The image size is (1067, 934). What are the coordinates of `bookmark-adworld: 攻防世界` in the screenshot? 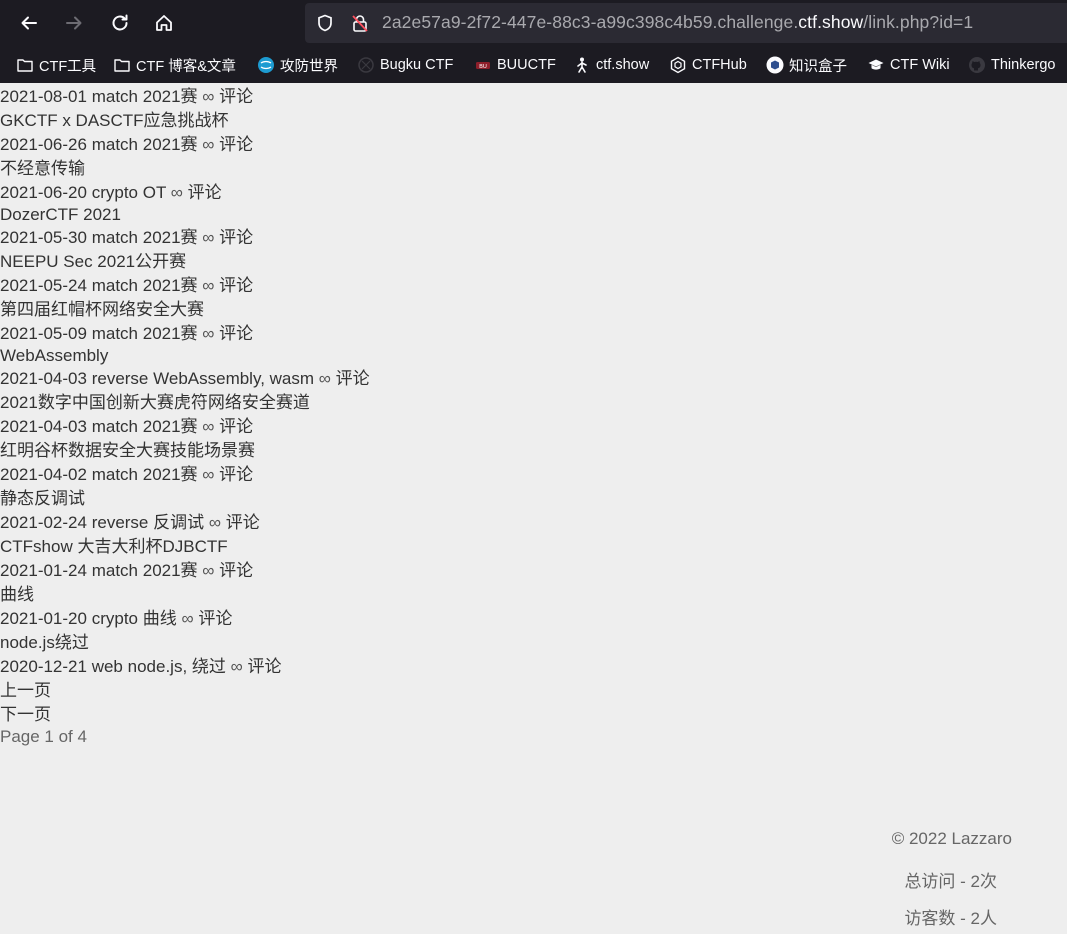 It's located at (297, 65).